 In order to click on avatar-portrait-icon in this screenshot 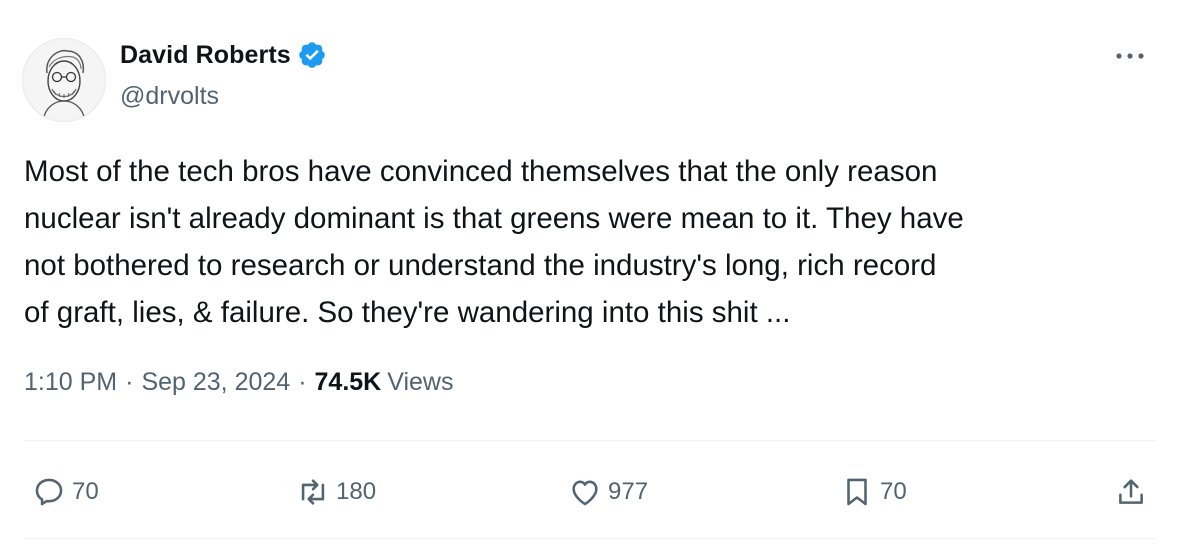, I will do `click(64, 80)`.